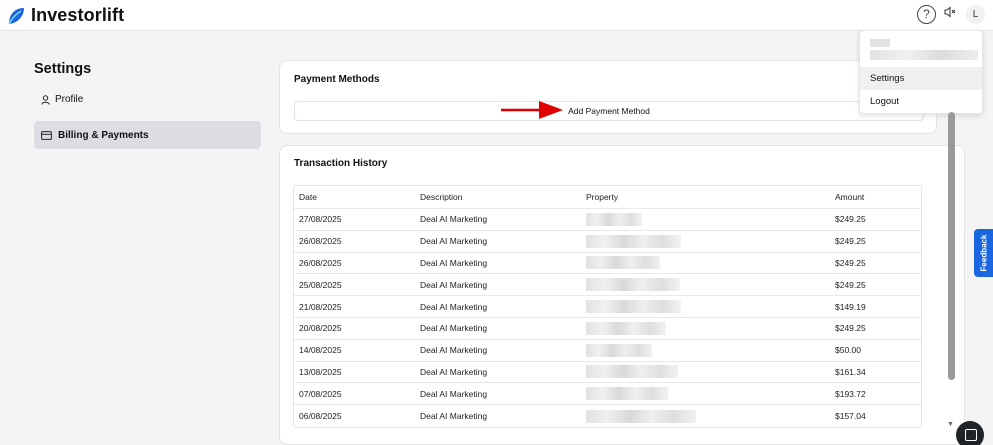 The width and height of the screenshot is (993, 445). What do you see at coordinates (46, 135) in the screenshot?
I see `credit-card-icon` at bounding box center [46, 135].